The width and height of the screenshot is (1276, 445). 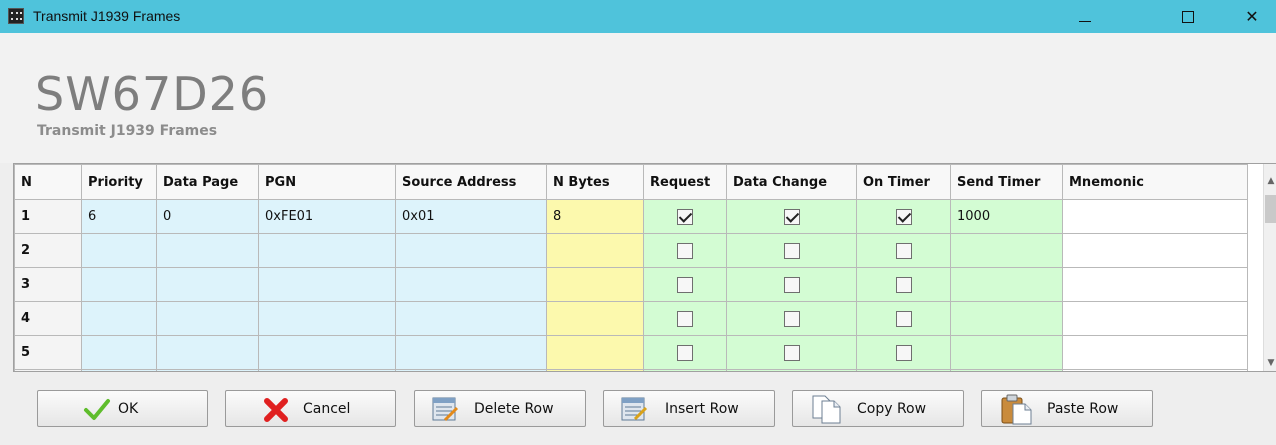 What do you see at coordinates (327, 216) in the screenshot?
I see `cell-pgn: 0xFE01` at bounding box center [327, 216].